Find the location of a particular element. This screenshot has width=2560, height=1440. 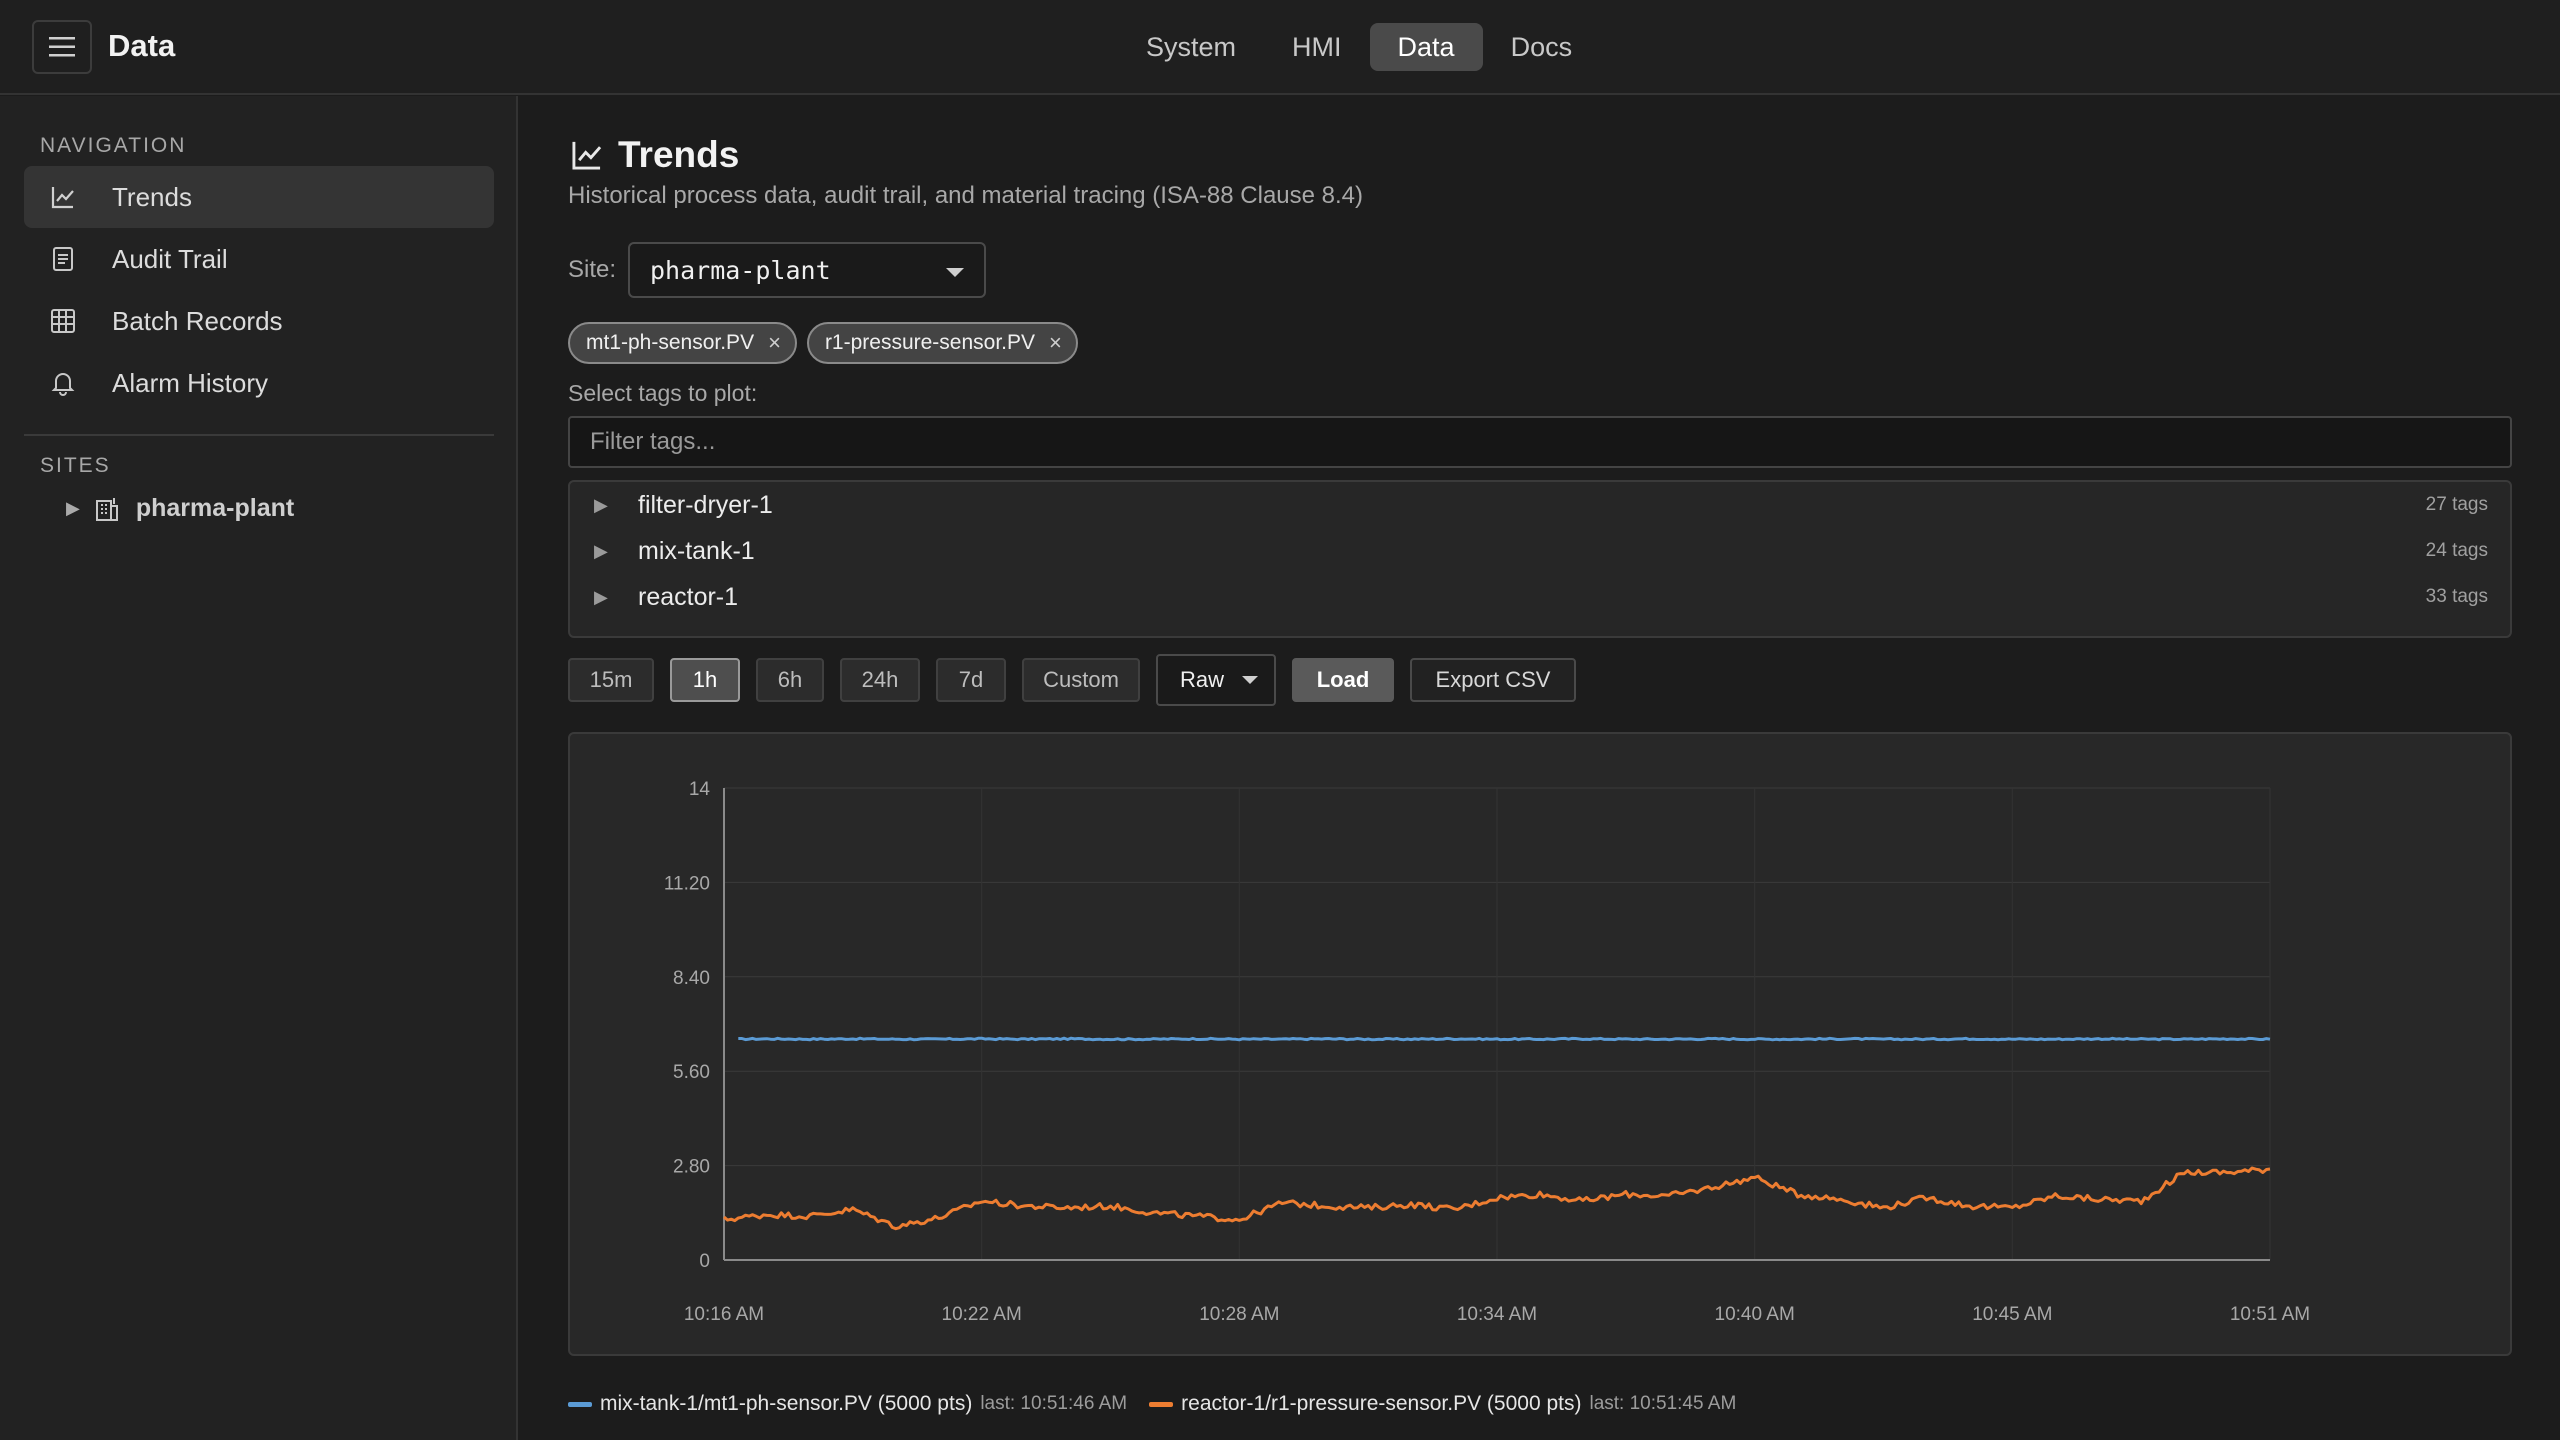

range-7d-button: 7d is located at coordinates (971, 680).